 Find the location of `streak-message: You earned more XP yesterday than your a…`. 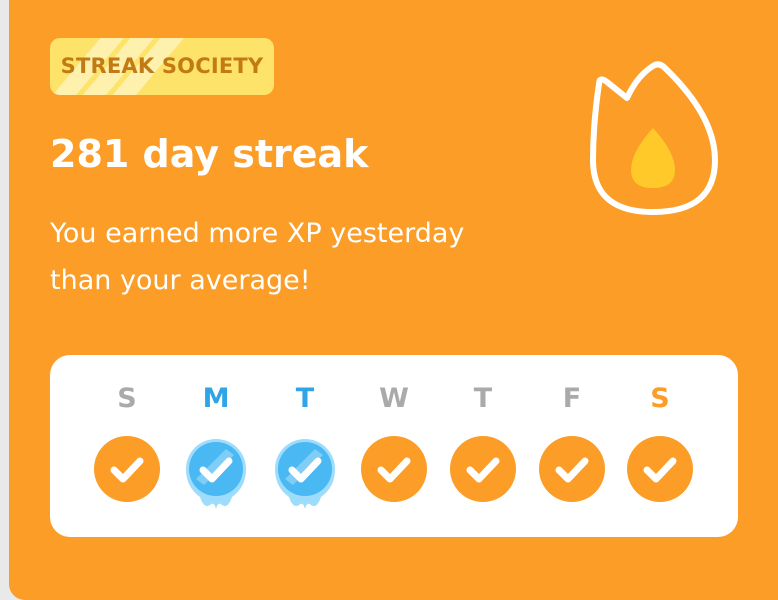

streak-message: You earned more XP yesterday than your a… is located at coordinates (300, 257).